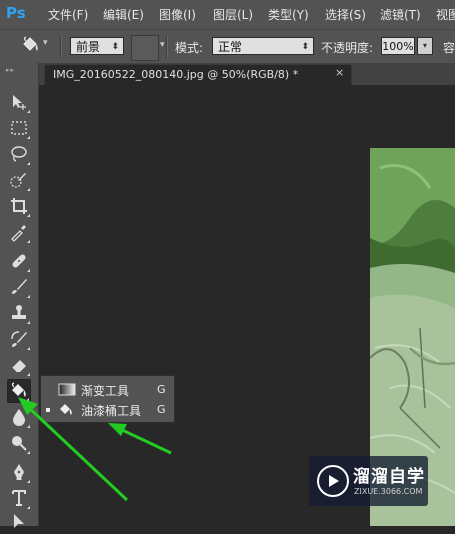 This screenshot has width=455, height=534. What do you see at coordinates (162, 45) in the screenshot?
I see `chevron-down-icon: ▾` at bounding box center [162, 45].